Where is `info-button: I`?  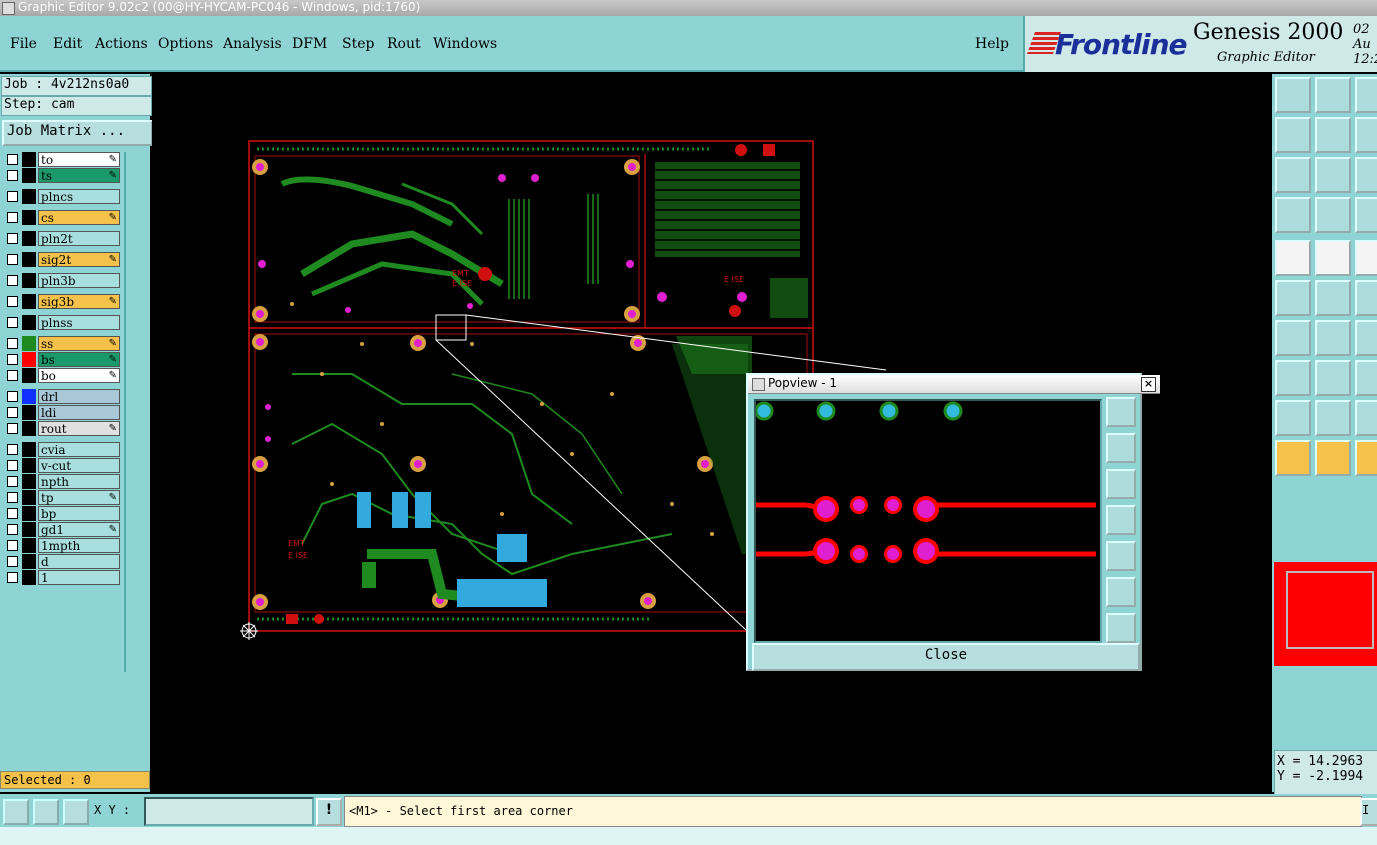
info-button: I is located at coordinates (1368, 812).